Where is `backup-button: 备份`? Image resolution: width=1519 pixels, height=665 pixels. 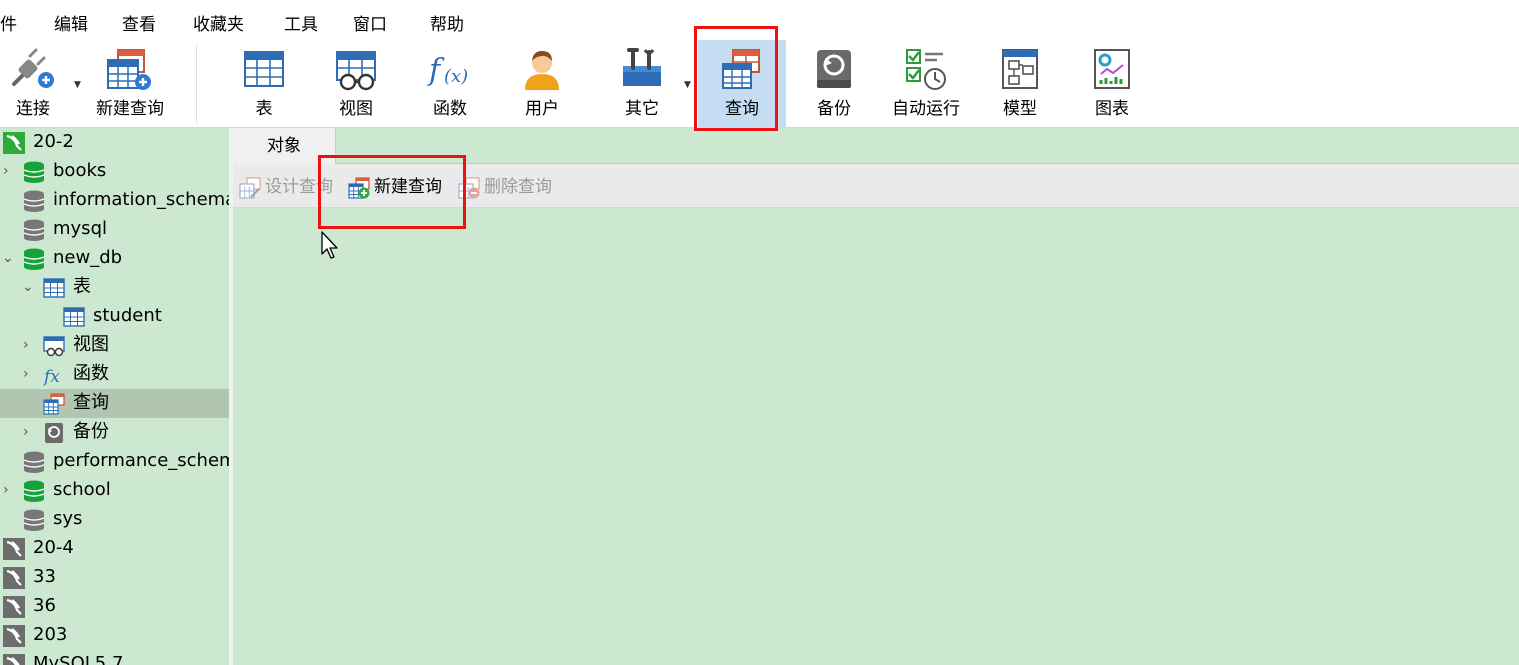 backup-button: 备份 is located at coordinates (834, 84).